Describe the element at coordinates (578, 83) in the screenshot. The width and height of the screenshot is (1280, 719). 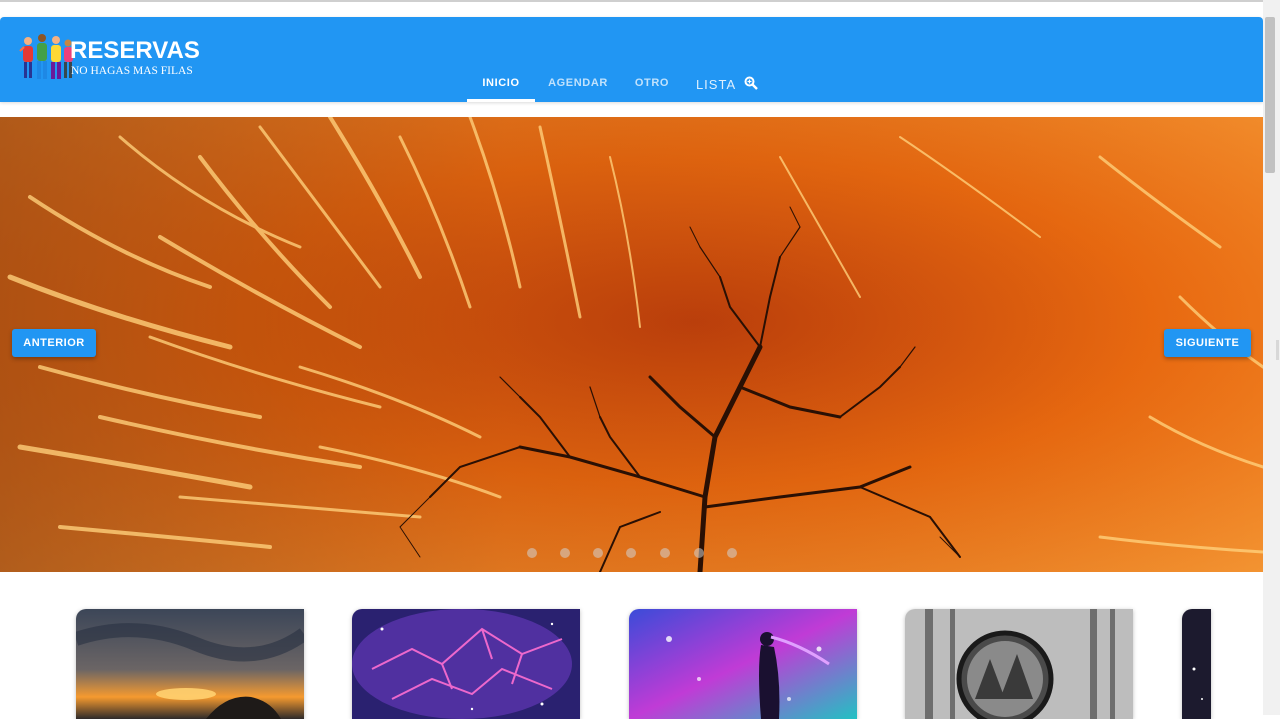
I see `tab-label: AGENDAR` at that location.